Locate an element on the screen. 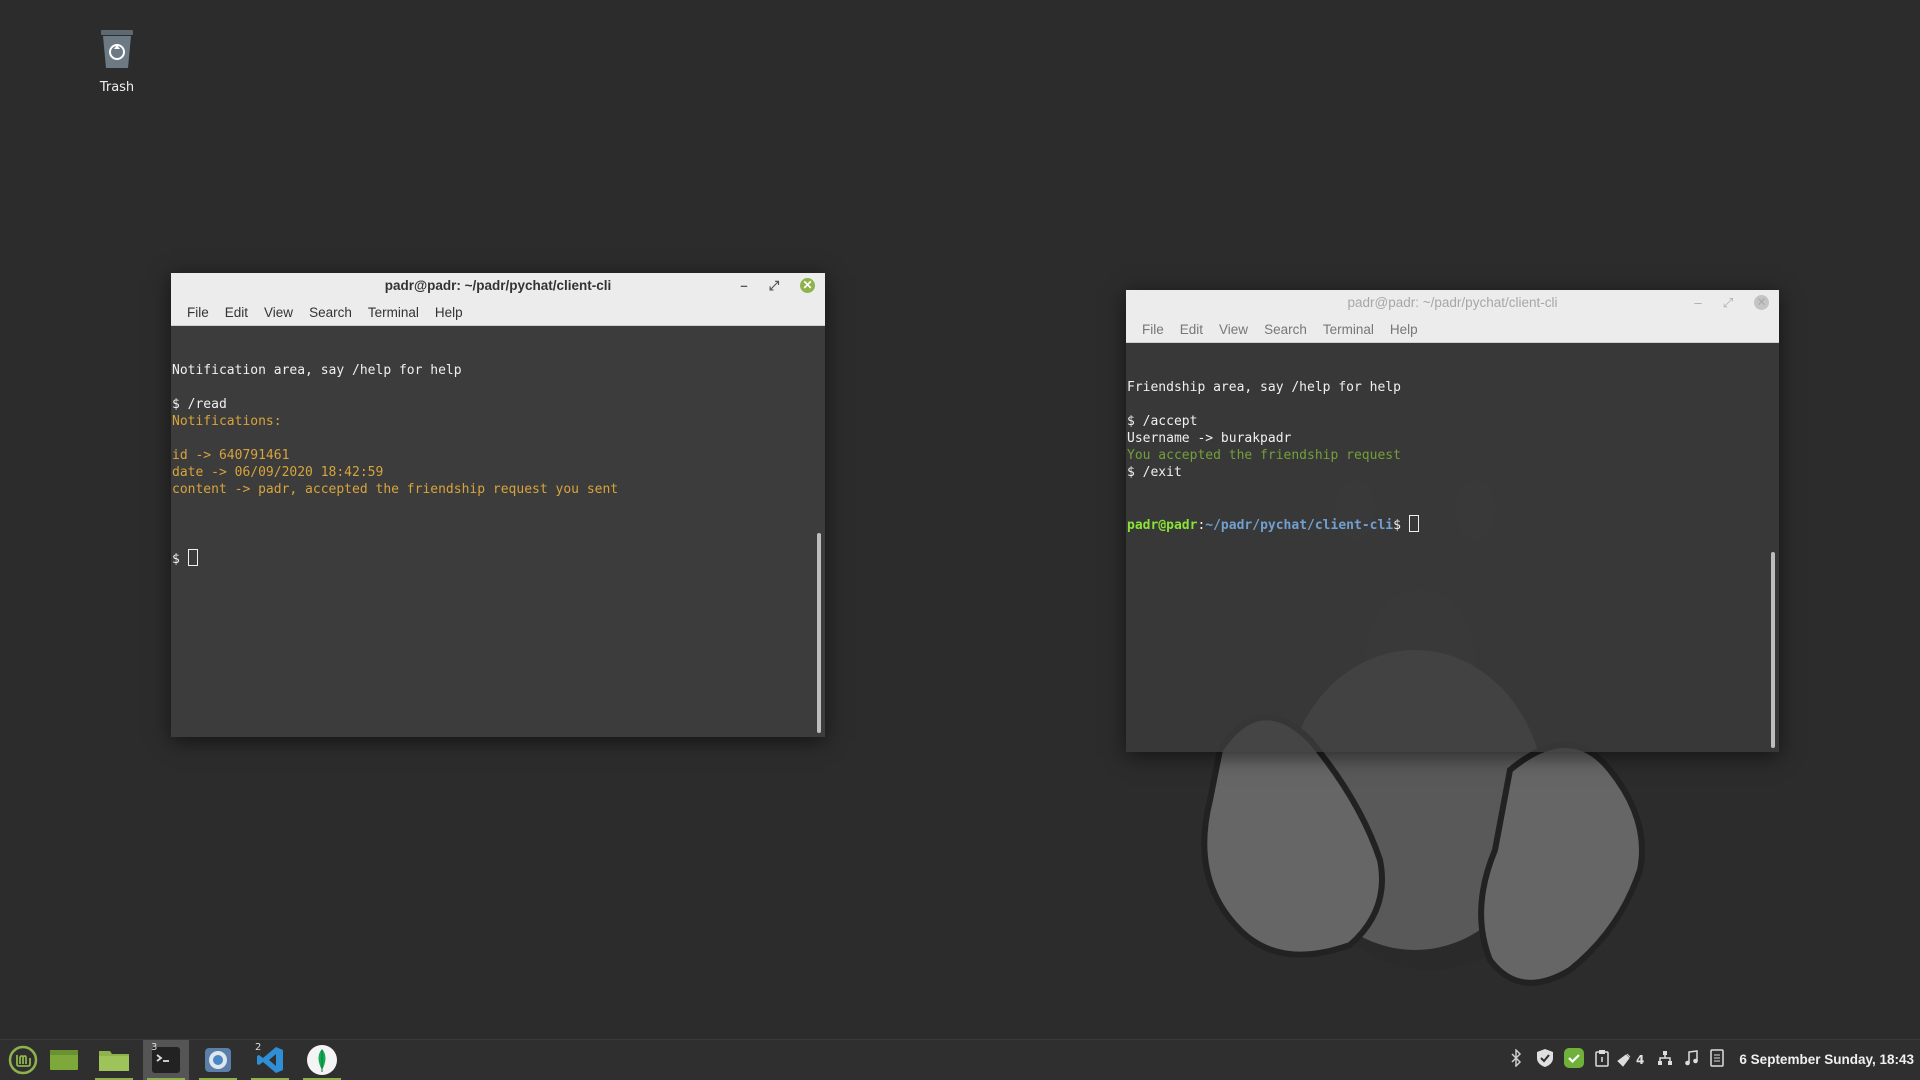  vscode-launcher: 2 is located at coordinates (270, 1060).